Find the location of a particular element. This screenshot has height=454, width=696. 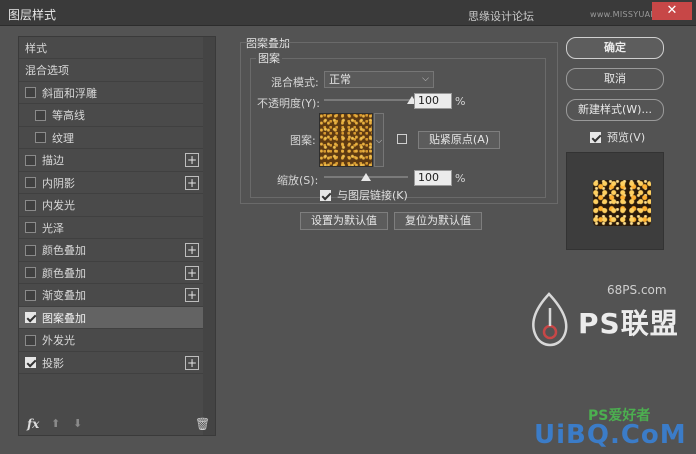

cancel-button: 取消 is located at coordinates (615, 79).